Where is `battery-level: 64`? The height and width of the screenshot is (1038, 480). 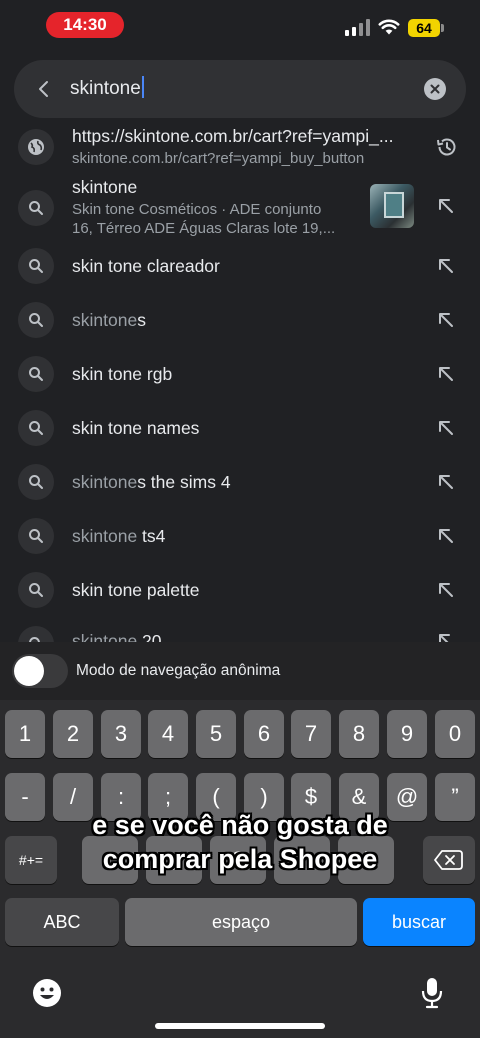
battery-level: 64 is located at coordinates (424, 28).